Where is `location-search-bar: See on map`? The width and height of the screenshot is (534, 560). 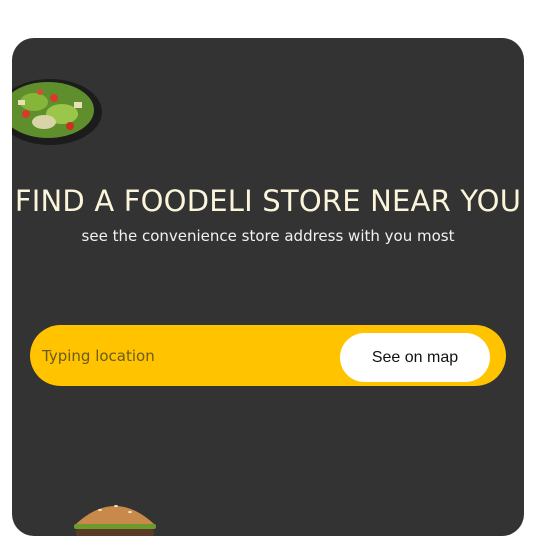 location-search-bar: See on map is located at coordinates (268, 355).